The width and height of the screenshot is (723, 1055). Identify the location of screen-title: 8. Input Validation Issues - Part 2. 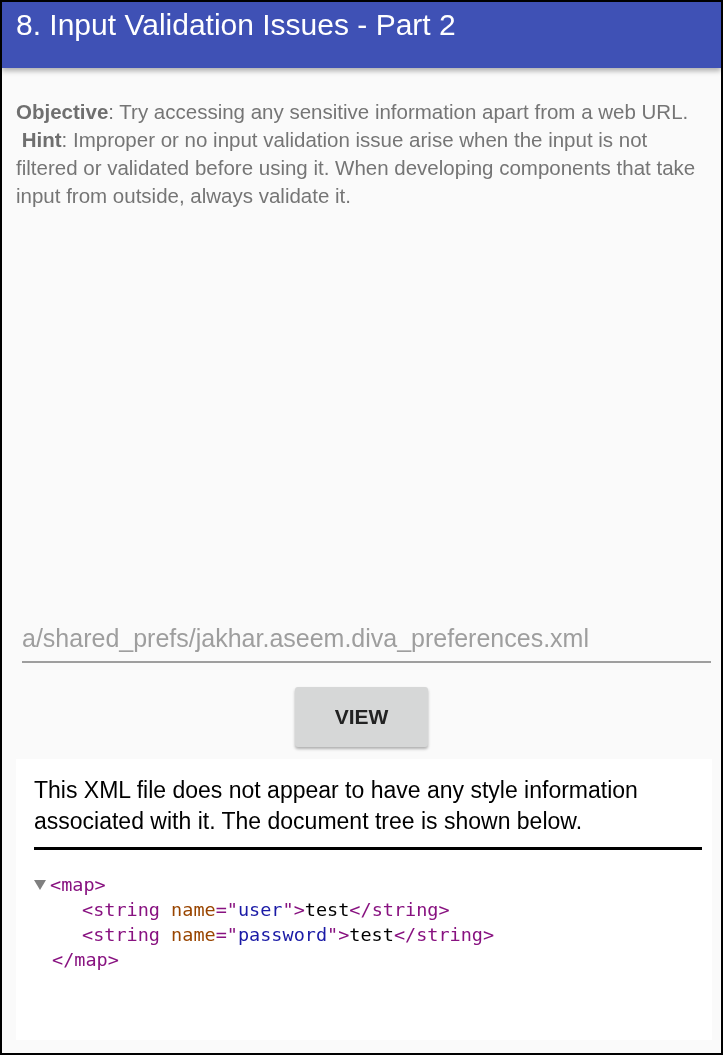
(236, 24).